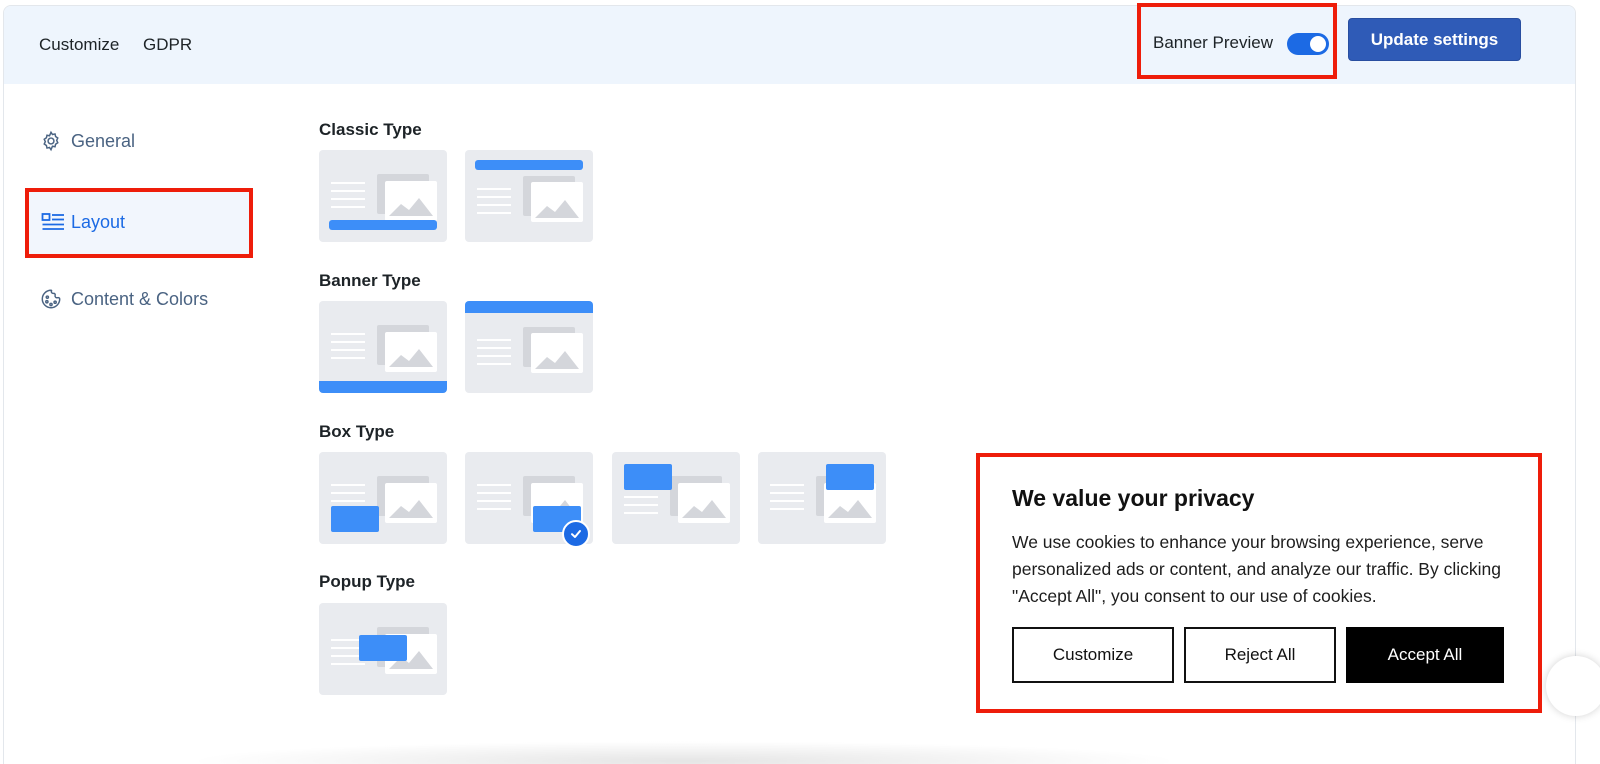  Describe the element at coordinates (140, 298) in the screenshot. I see `sidebar-item-label: Content & Colors` at that location.